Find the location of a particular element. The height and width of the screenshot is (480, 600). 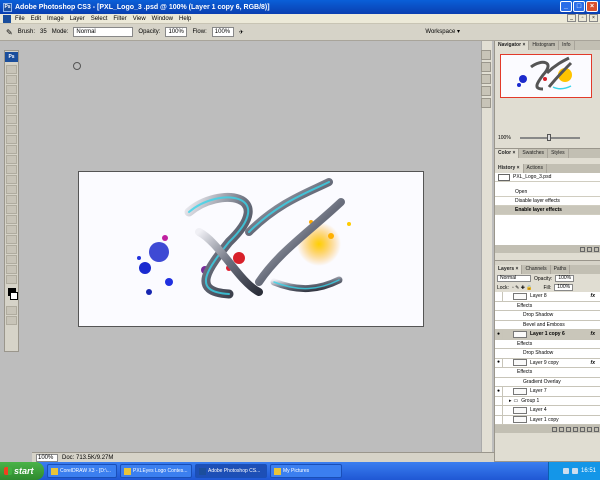

airbrush-icon: ✈ is located at coordinates (241, 32).